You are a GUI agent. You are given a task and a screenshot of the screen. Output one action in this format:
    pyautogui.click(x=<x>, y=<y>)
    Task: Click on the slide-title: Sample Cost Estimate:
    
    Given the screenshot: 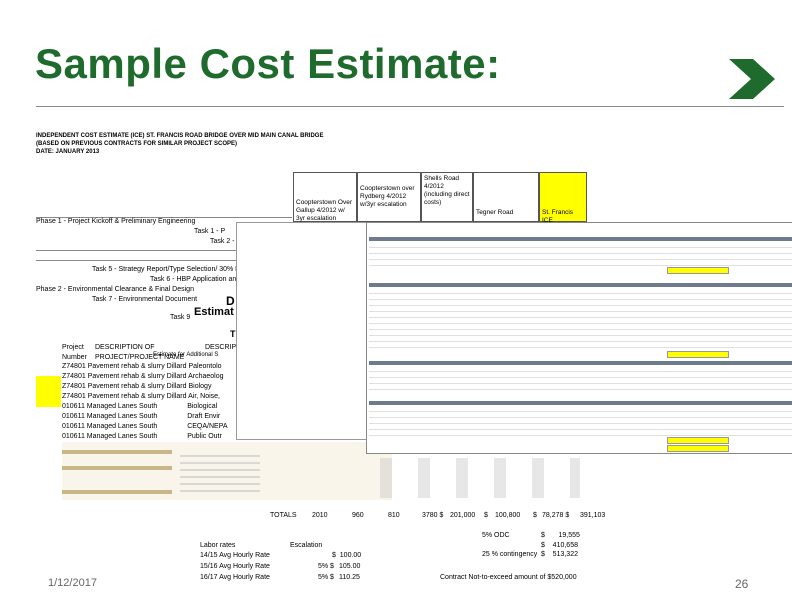 What is the action you would take?
    pyautogui.click(x=268, y=63)
    